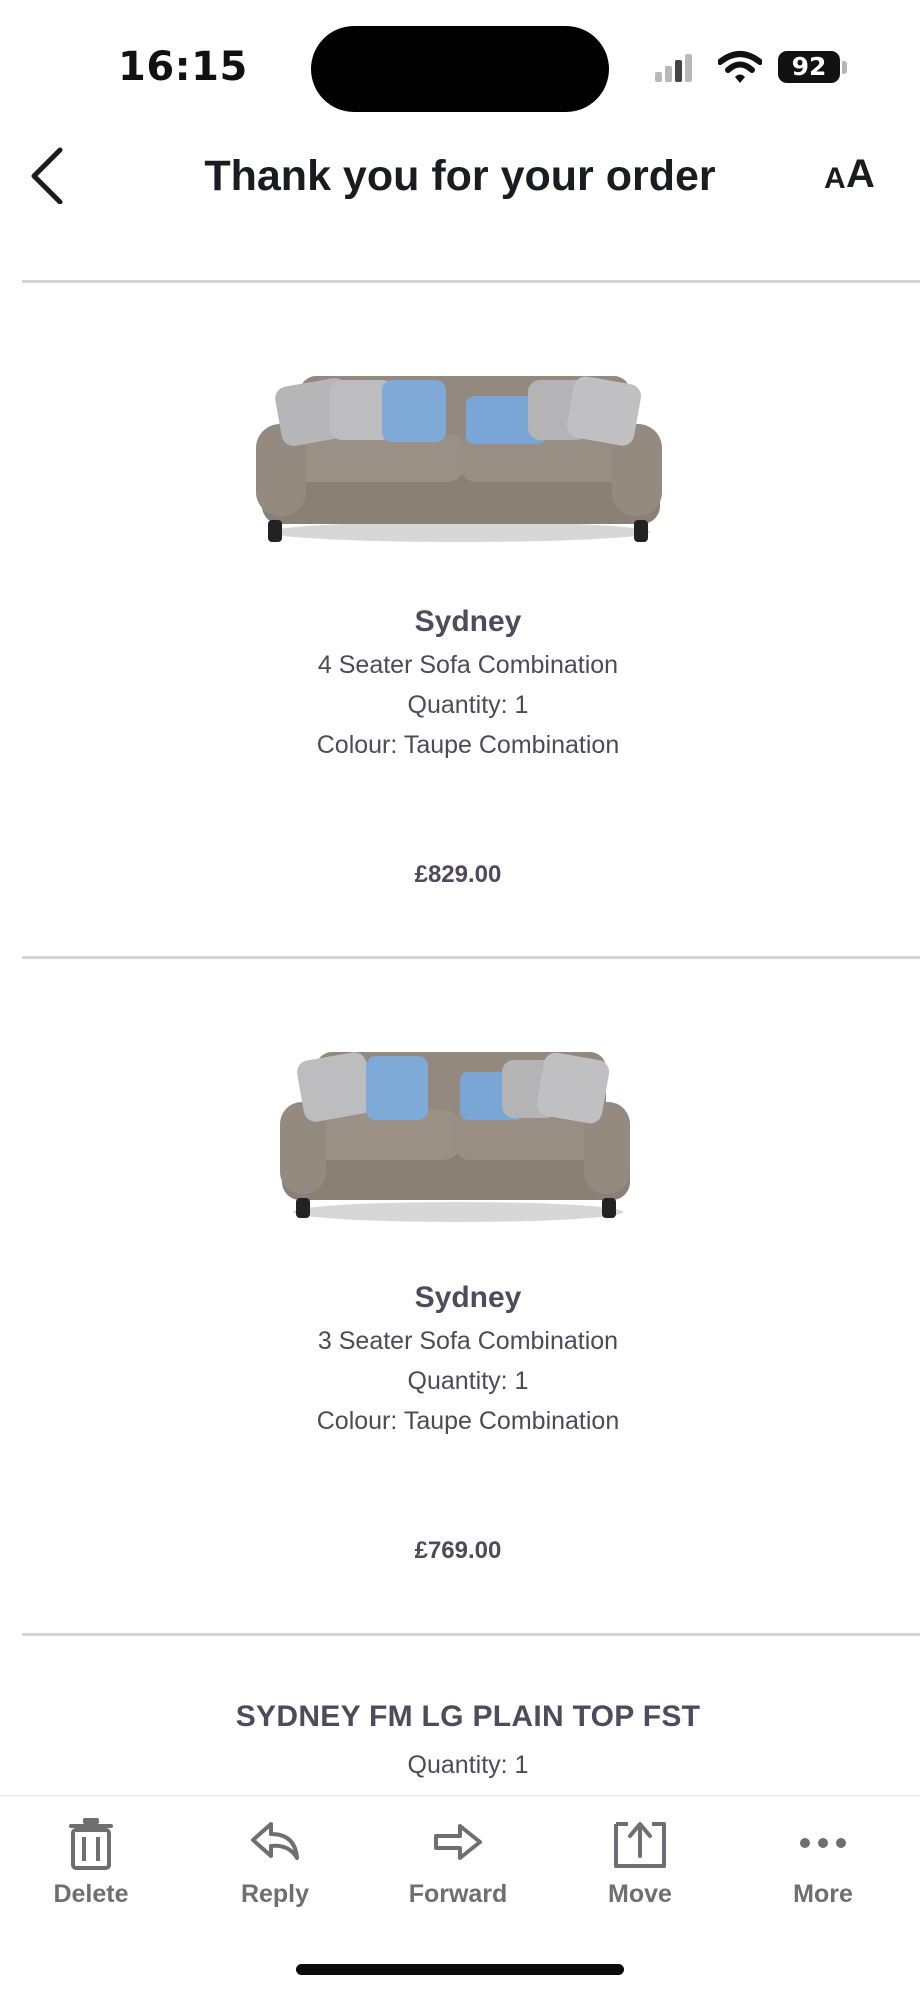  I want to click on dynamic-island, so click(460, 69).